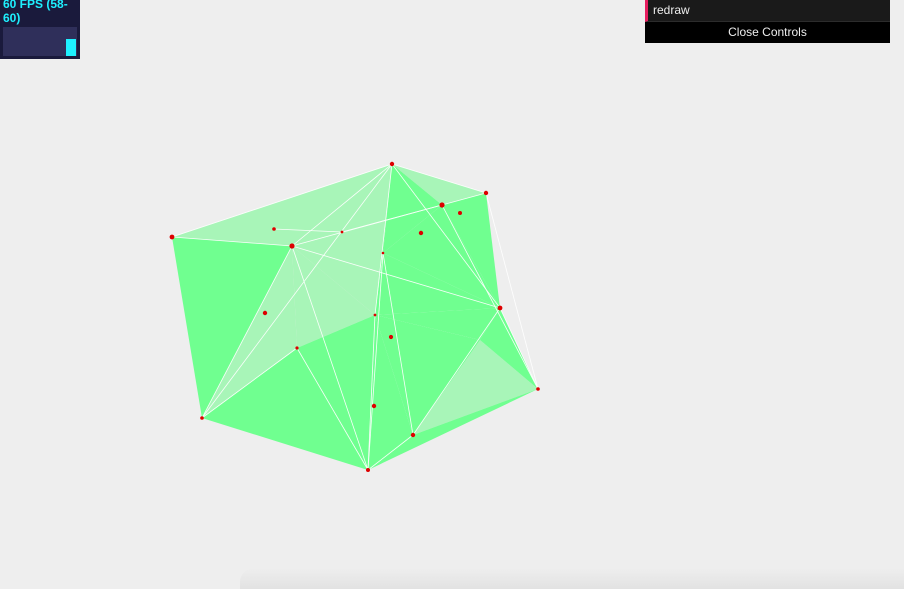  I want to click on controls-panel: redraw Close Controls, so click(767, 21).